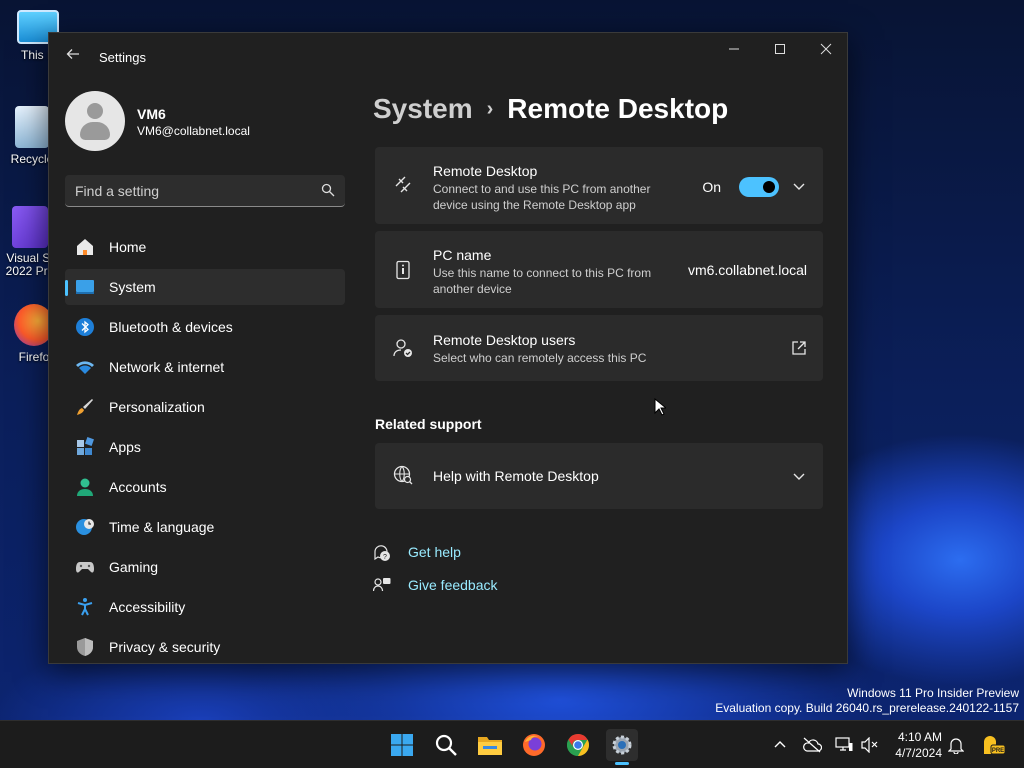 Image resolution: width=1024 pixels, height=768 pixels. Describe the element at coordinates (210, 123) in the screenshot. I see `user-profile: VM6 VM6@collabnet.local` at that location.